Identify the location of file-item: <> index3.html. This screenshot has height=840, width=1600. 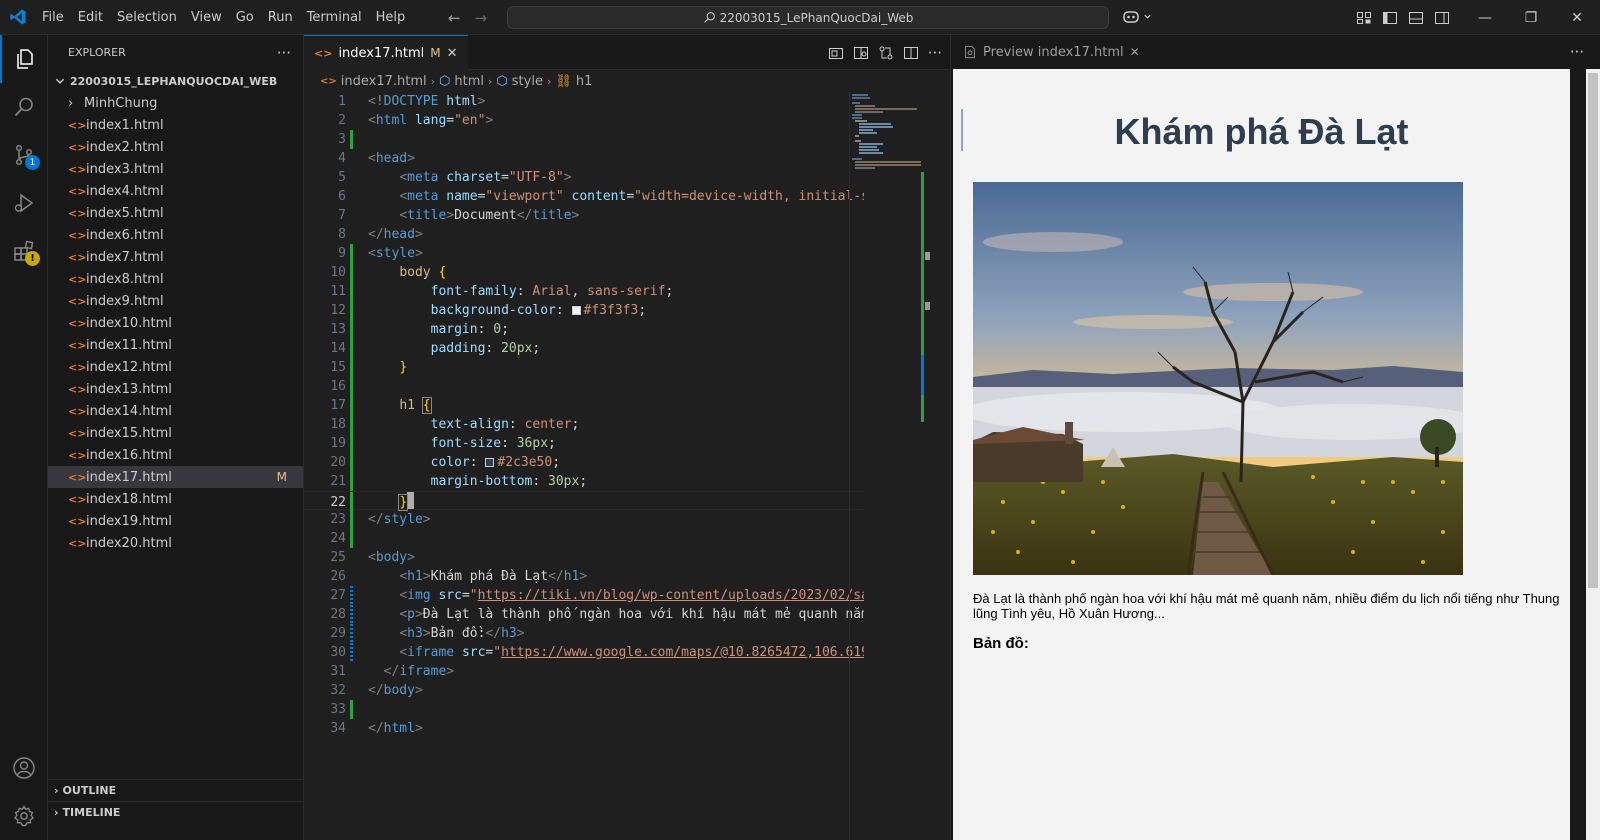
(175, 169).